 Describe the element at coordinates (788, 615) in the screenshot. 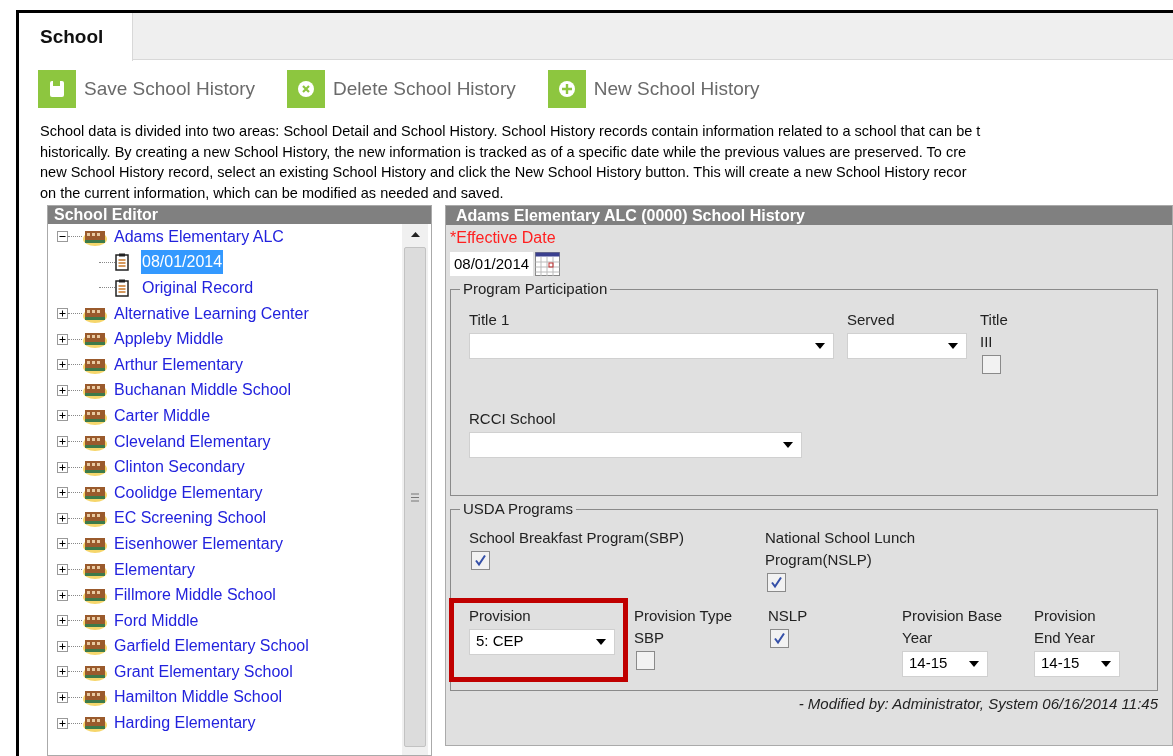

I see `field-label: NSLP` at that location.